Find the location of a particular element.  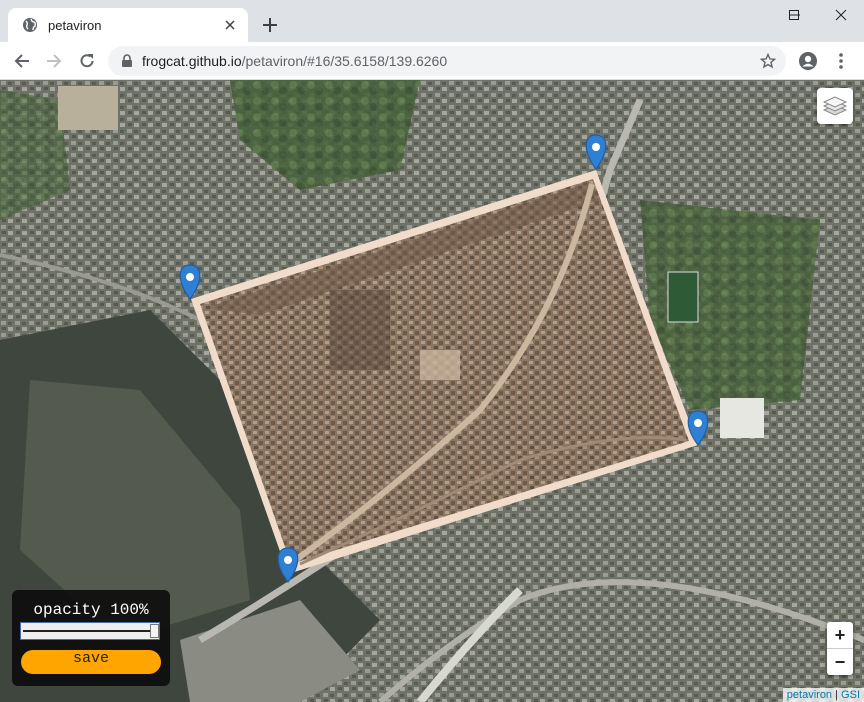

layers-icon is located at coordinates (835, 106).